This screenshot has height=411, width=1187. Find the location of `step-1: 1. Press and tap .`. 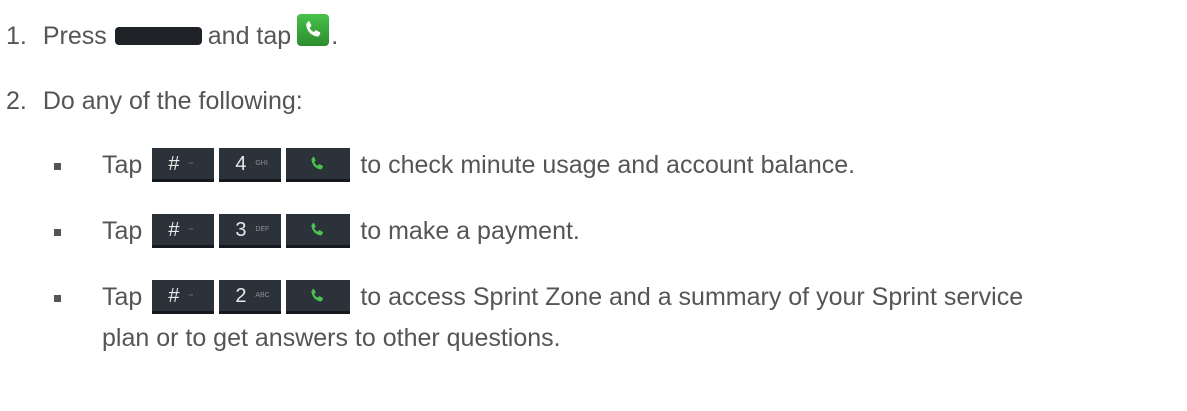

step-1: 1. Press and tap . is located at coordinates (172, 33).